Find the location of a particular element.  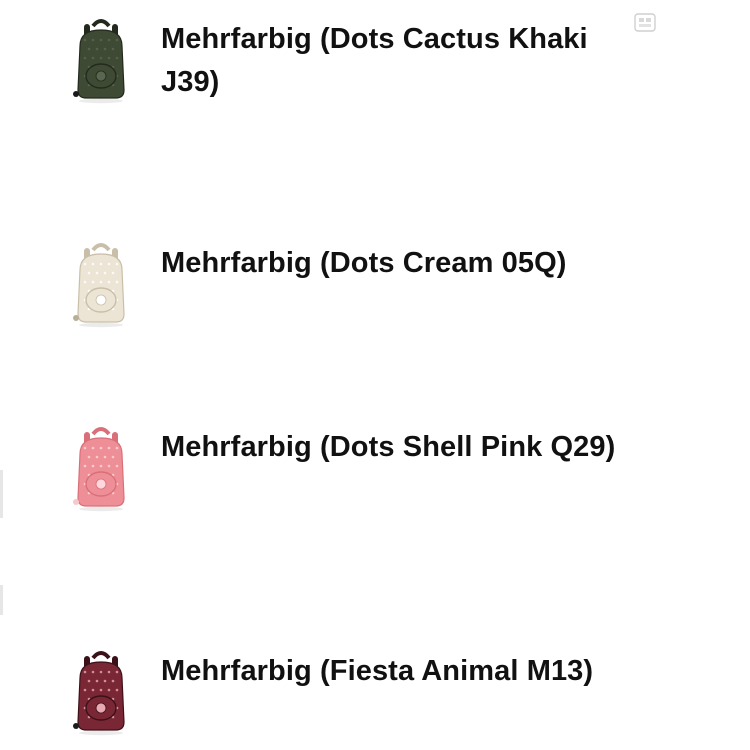

variant-option-dots-shell-pink: Mehrfarbig (Dots Shell Pink Q29) is located at coordinates (356, 468).